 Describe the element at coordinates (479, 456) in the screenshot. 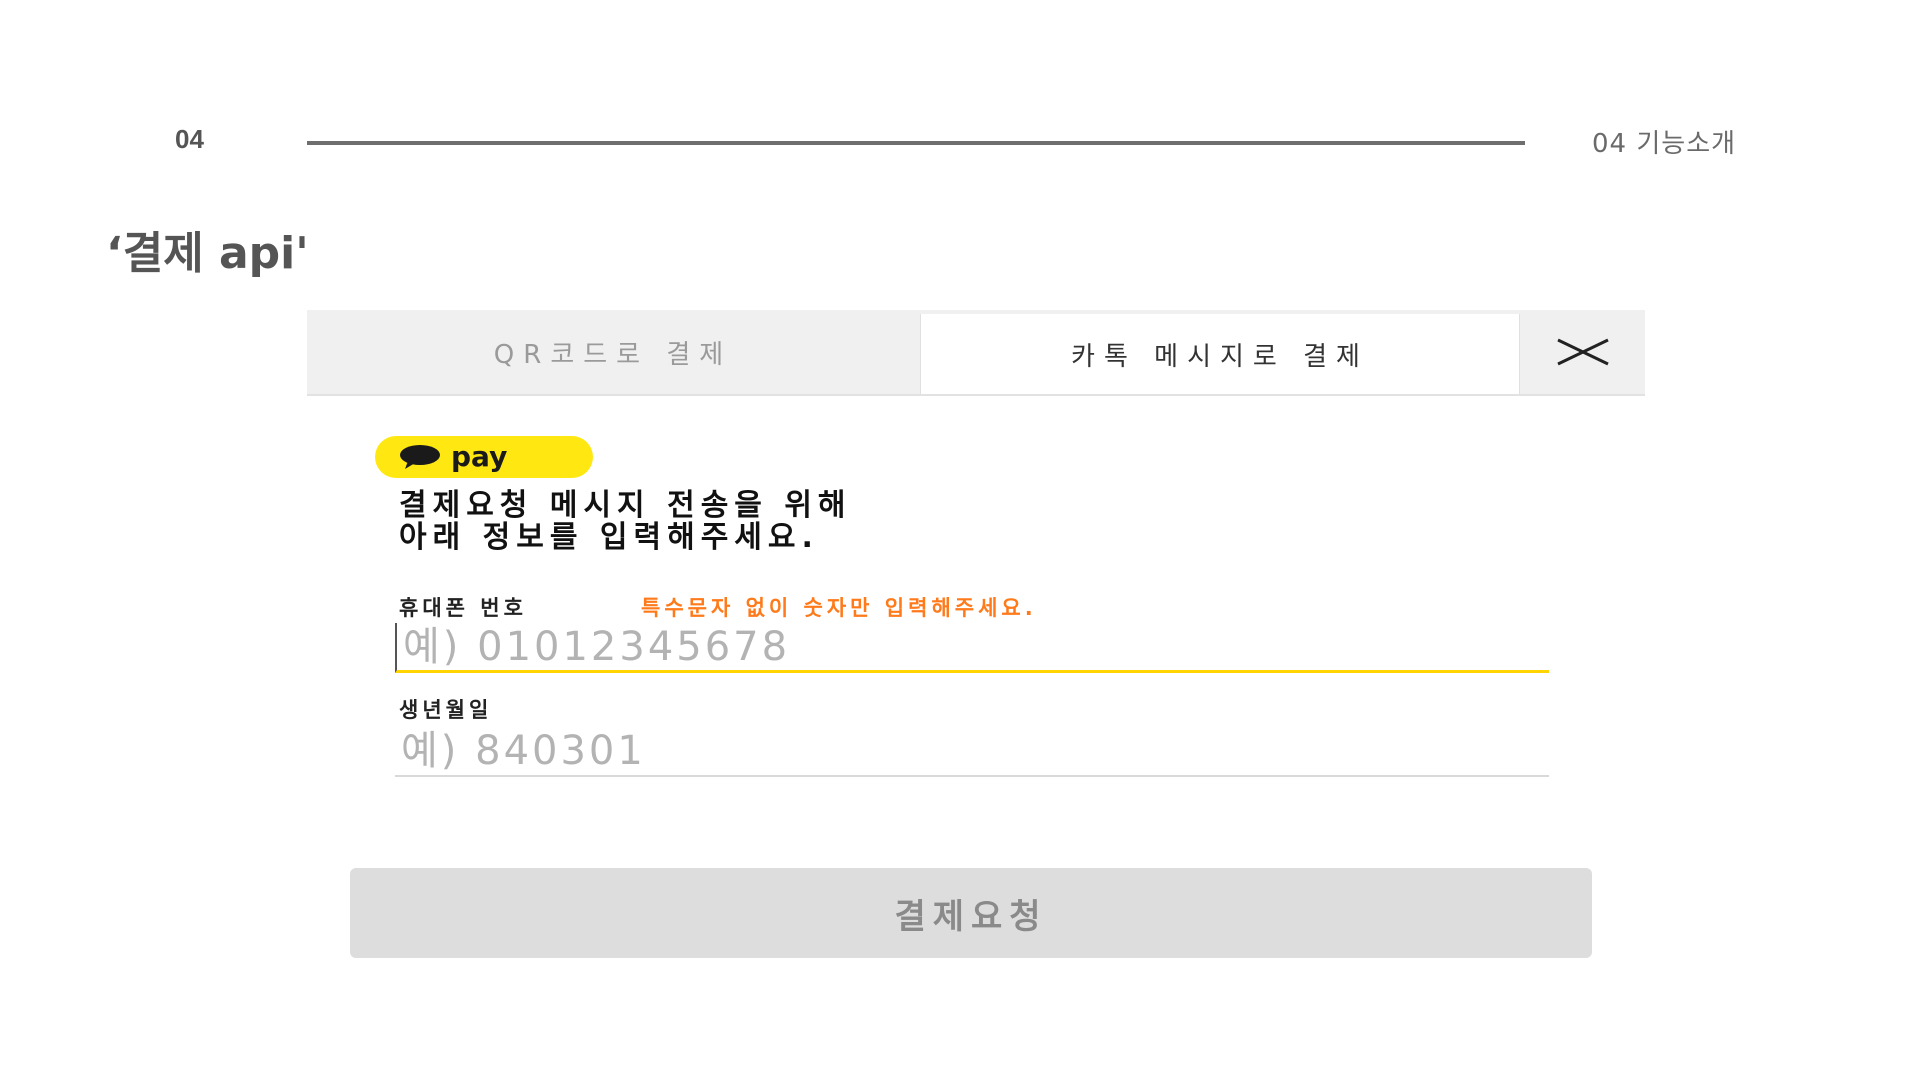

I see `pay-text: pay` at that location.